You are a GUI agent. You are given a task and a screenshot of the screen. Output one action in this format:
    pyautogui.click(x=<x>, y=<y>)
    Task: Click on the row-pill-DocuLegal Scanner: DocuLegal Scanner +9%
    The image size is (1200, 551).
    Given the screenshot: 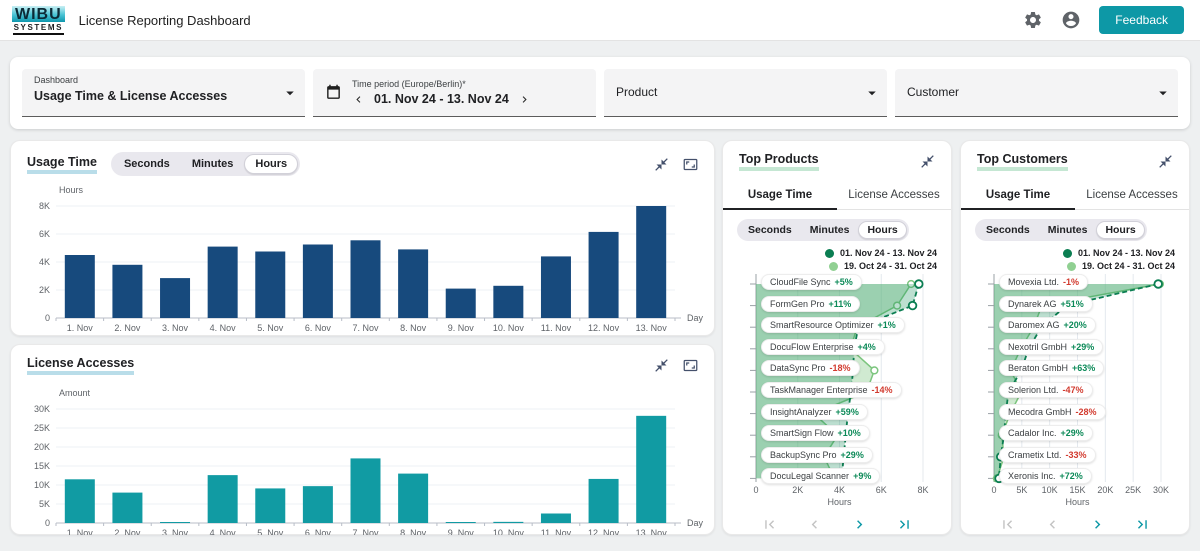 What is the action you would take?
    pyautogui.click(x=821, y=476)
    